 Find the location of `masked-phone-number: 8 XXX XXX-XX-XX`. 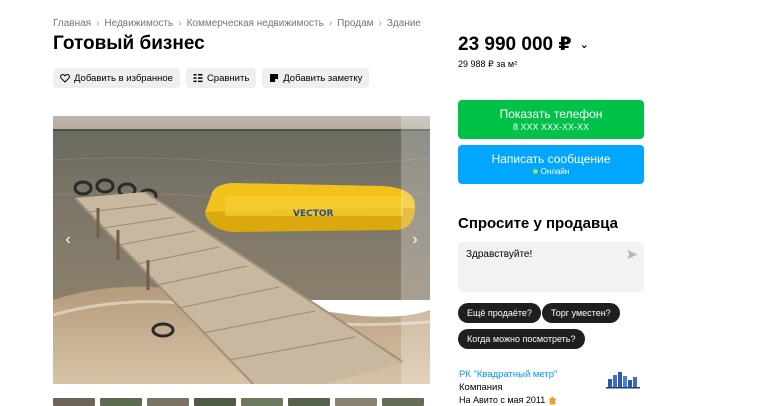

masked-phone-number: 8 XXX XXX-XX-XX is located at coordinates (551, 127).